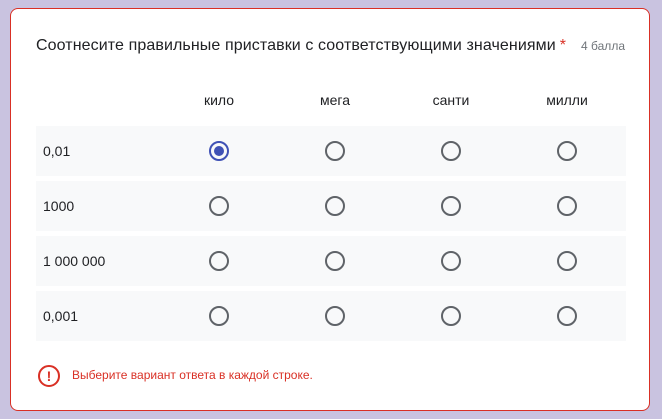 The height and width of the screenshot is (419, 662). What do you see at coordinates (57, 151) in the screenshot?
I see `row-label: 0,01` at bounding box center [57, 151].